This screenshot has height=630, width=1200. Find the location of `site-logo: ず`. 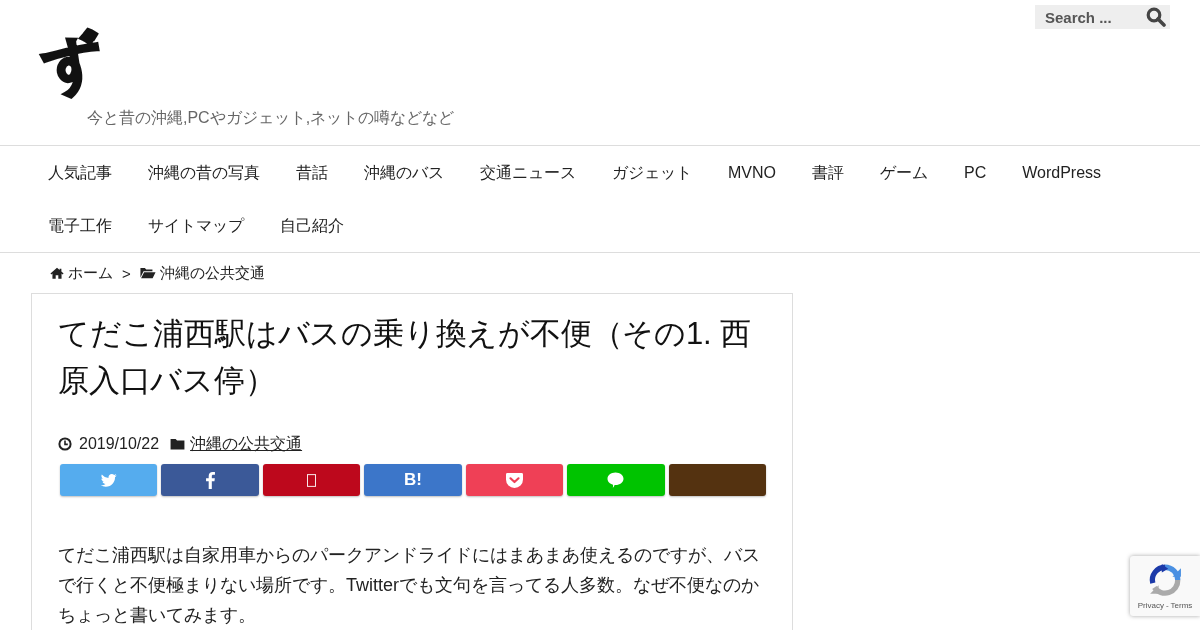

site-logo: ず is located at coordinates (72, 63).